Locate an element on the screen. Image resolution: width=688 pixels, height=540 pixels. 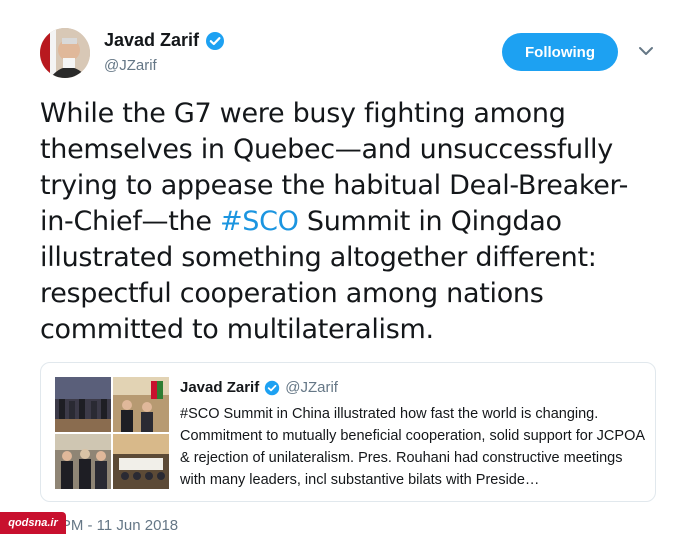
quoted-tweet-header: Javad Zarif @JZarif is located at coordinates (259, 387).